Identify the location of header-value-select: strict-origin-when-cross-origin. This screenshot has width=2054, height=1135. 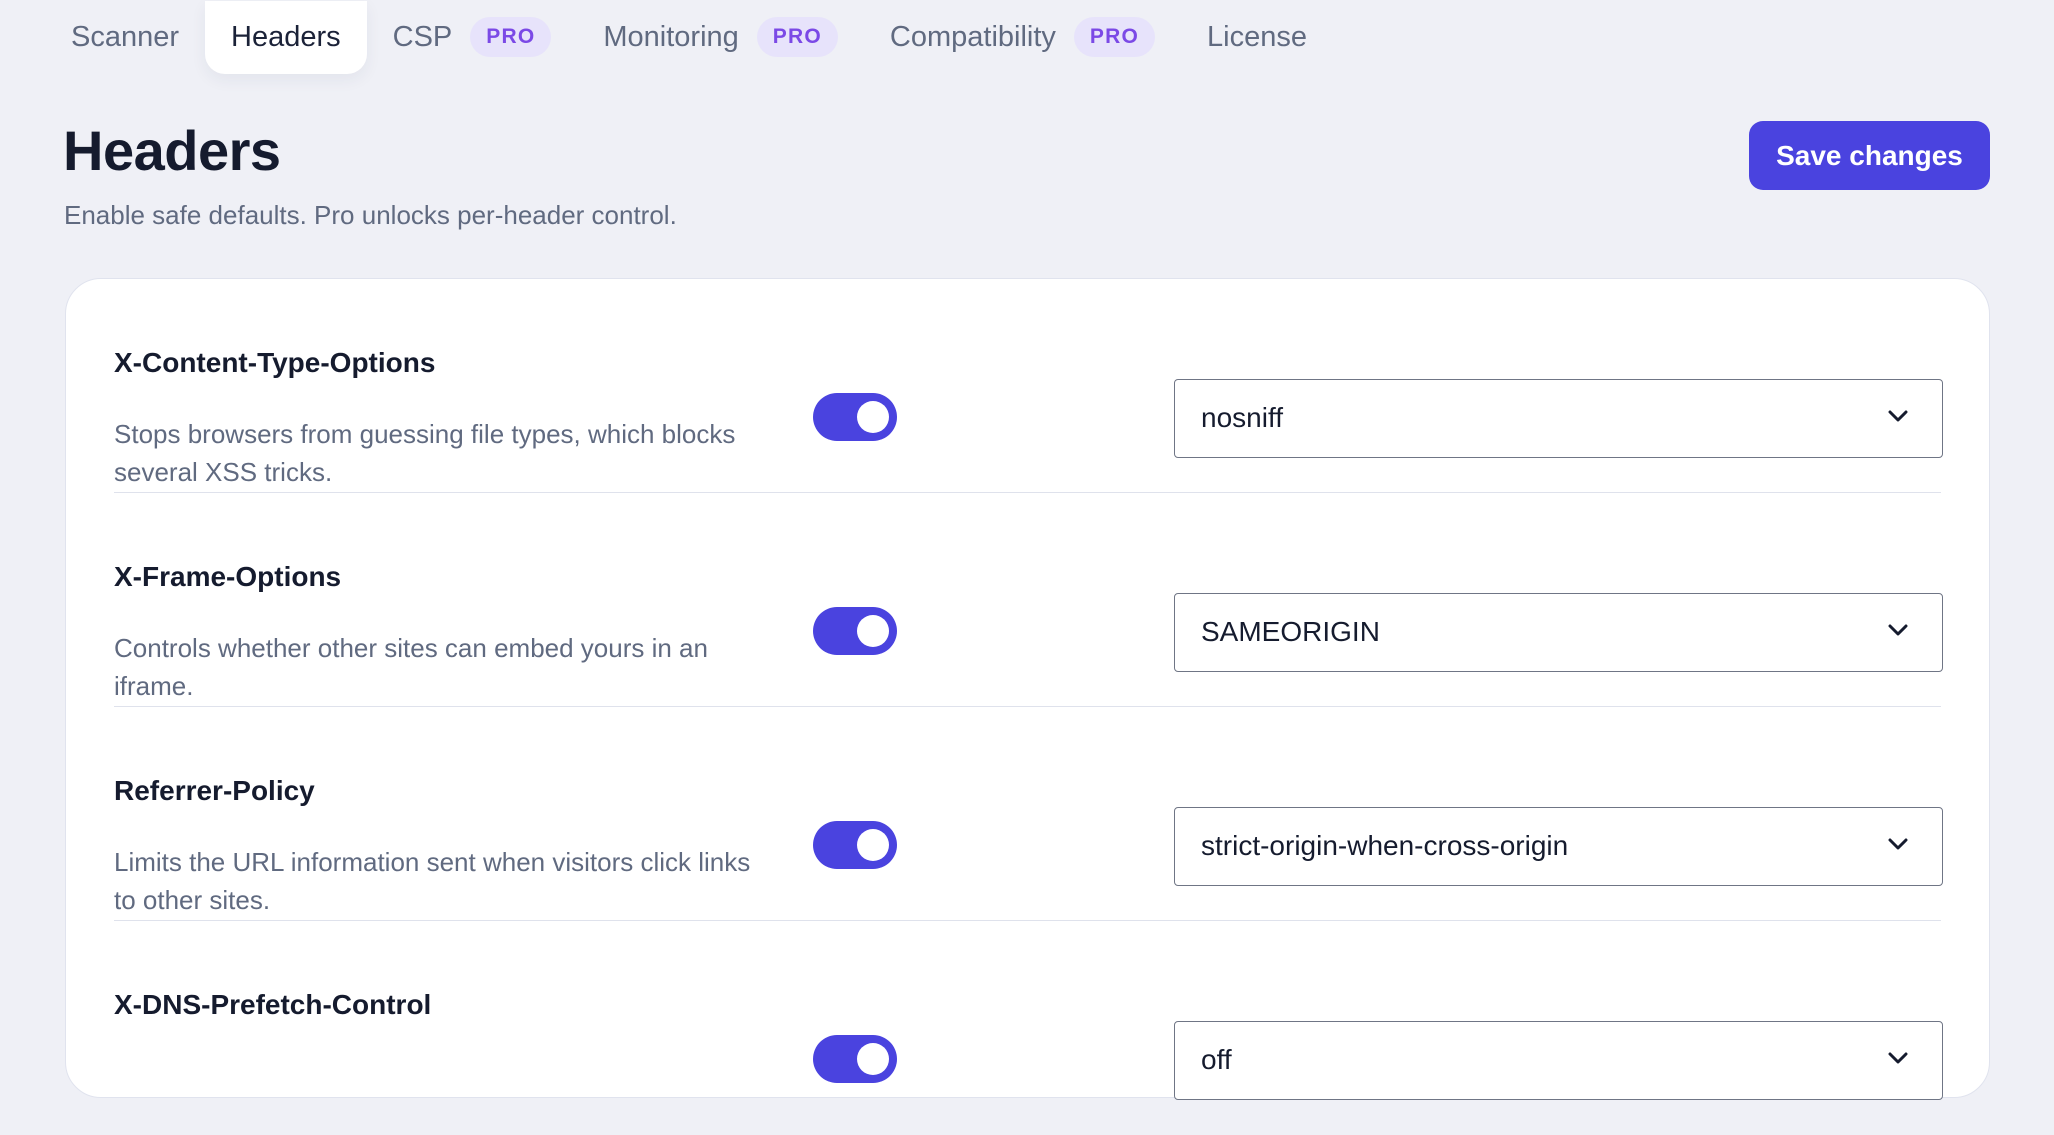
(1558, 846).